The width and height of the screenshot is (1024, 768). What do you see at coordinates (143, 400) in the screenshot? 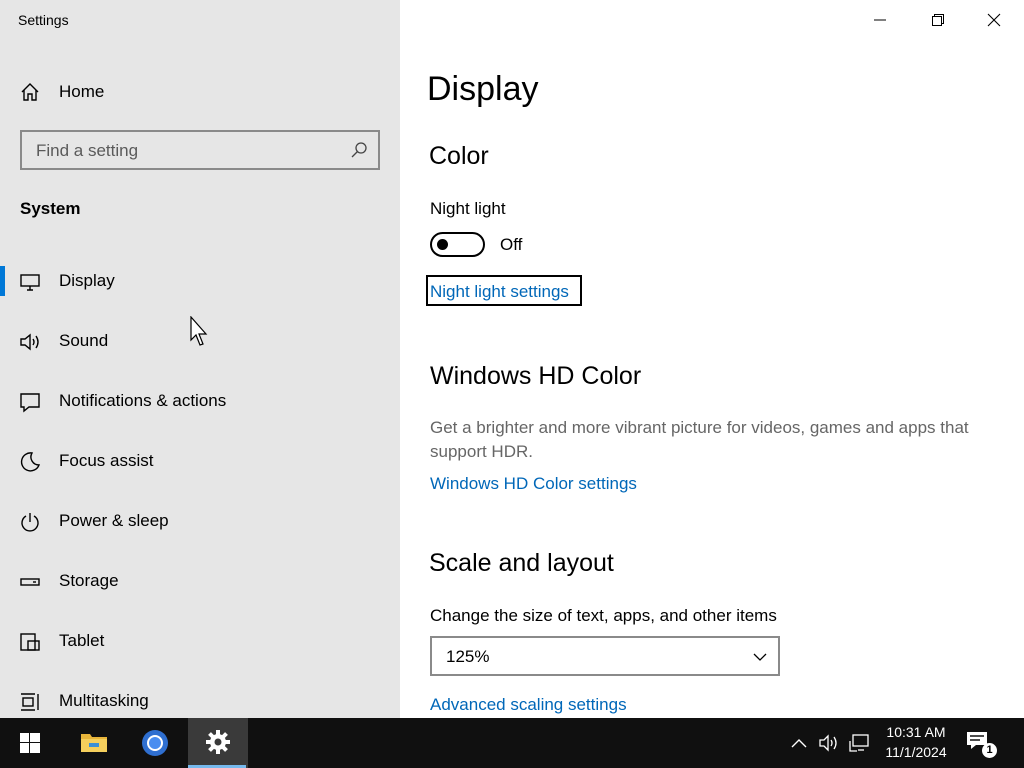
I see `sidebar-item-label: Notifications & actions` at bounding box center [143, 400].